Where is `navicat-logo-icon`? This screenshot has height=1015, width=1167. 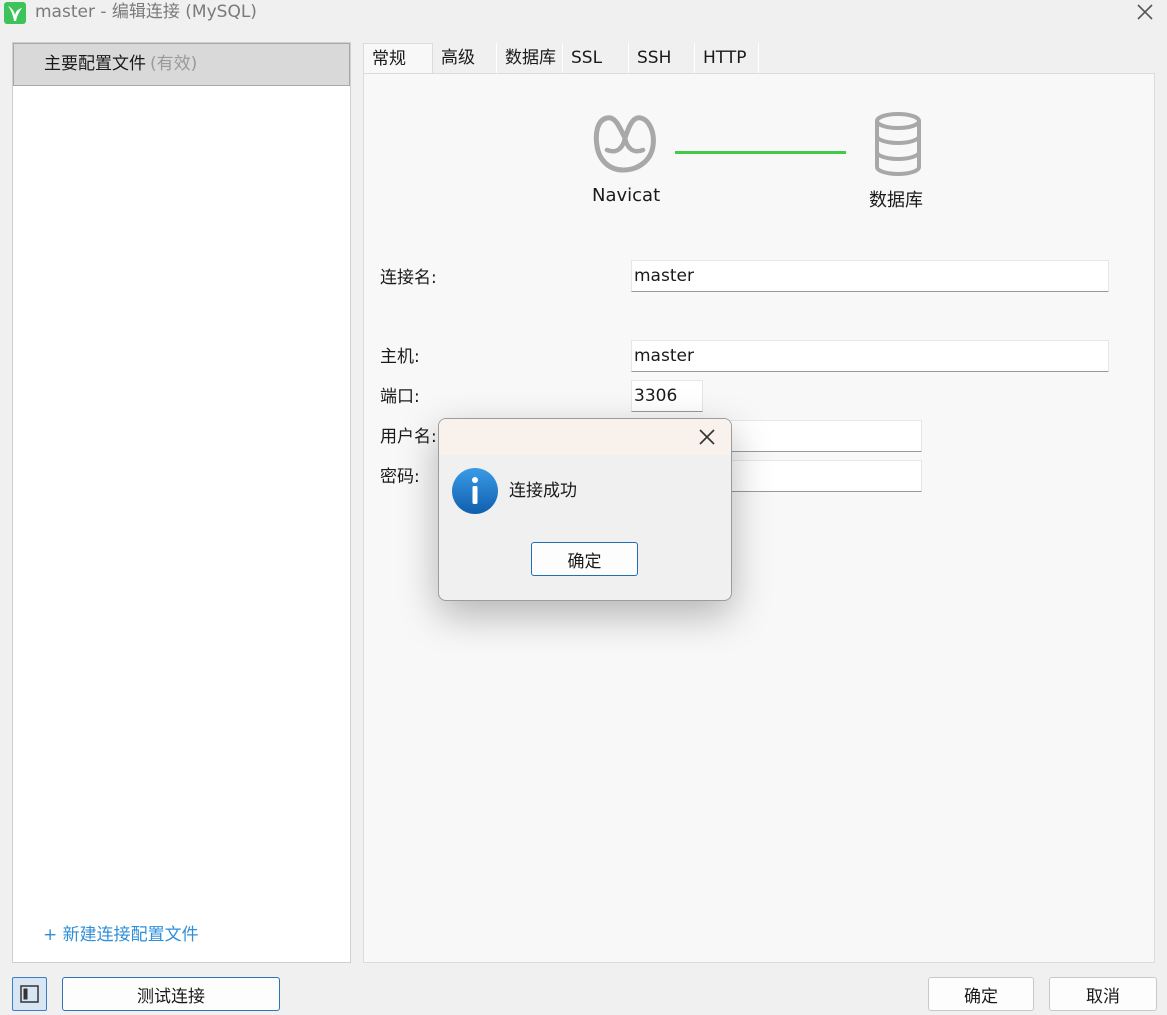 navicat-logo-icon is located at coordinates (624, 144).